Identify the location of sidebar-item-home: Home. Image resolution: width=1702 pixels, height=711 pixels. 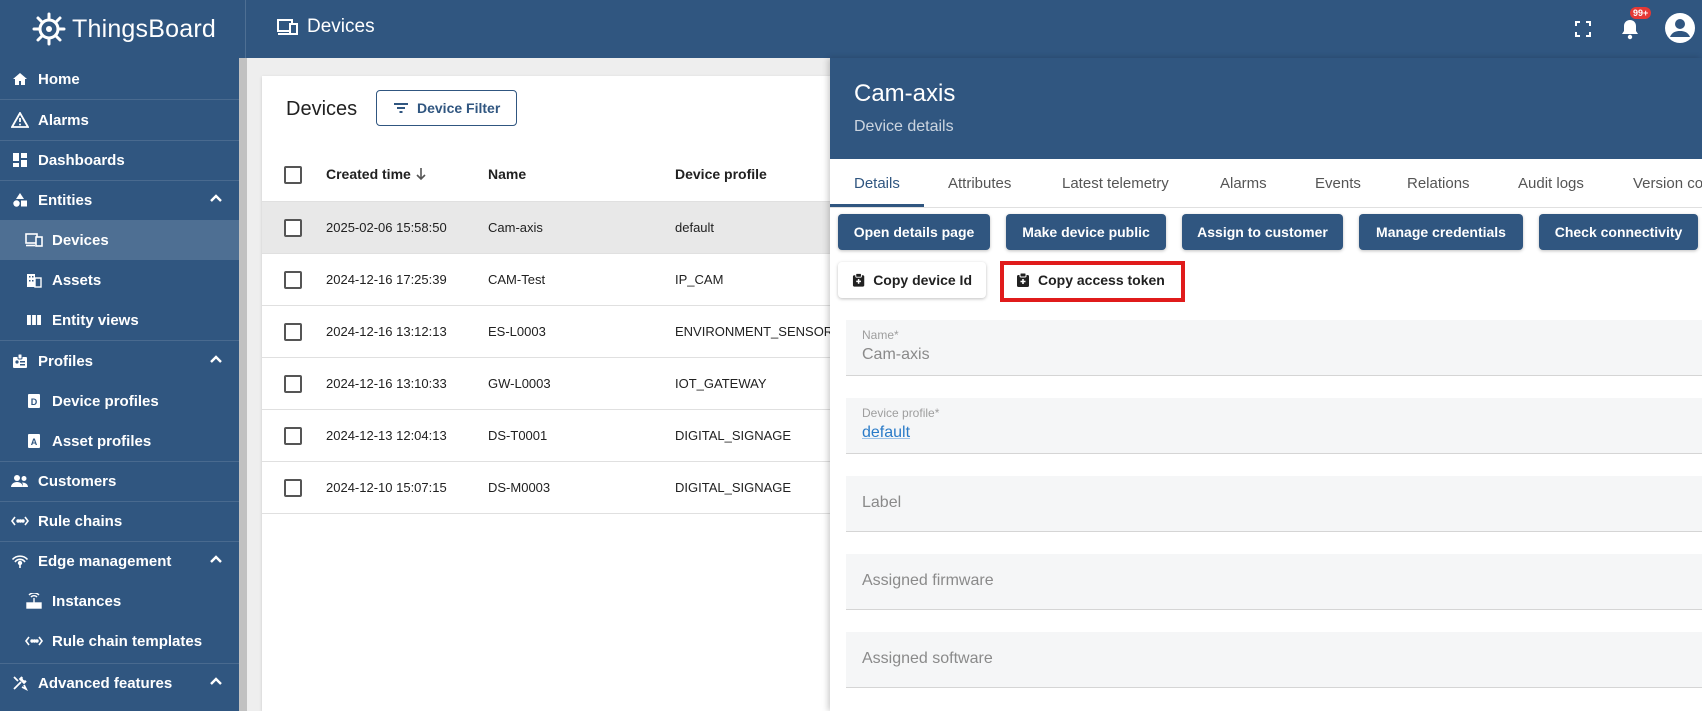
(119, 79).